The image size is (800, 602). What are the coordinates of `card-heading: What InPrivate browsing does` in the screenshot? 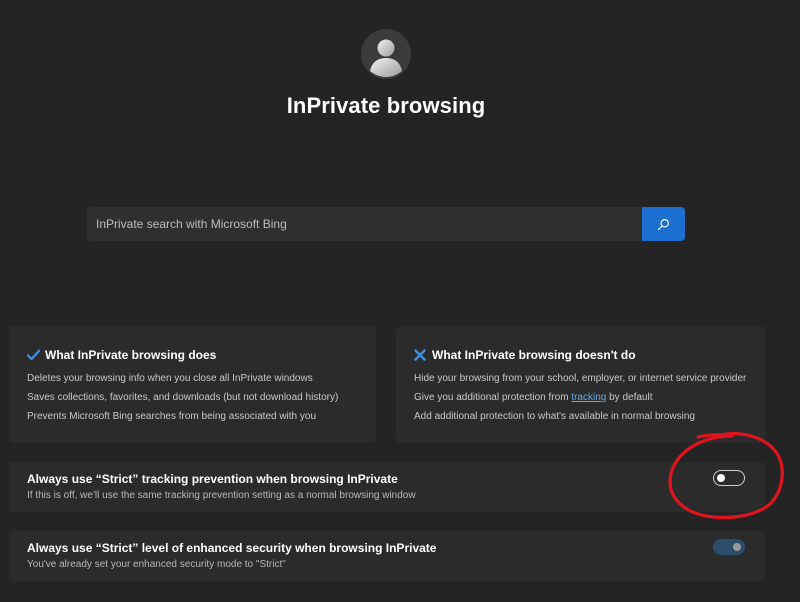 It's located at (121, 355).